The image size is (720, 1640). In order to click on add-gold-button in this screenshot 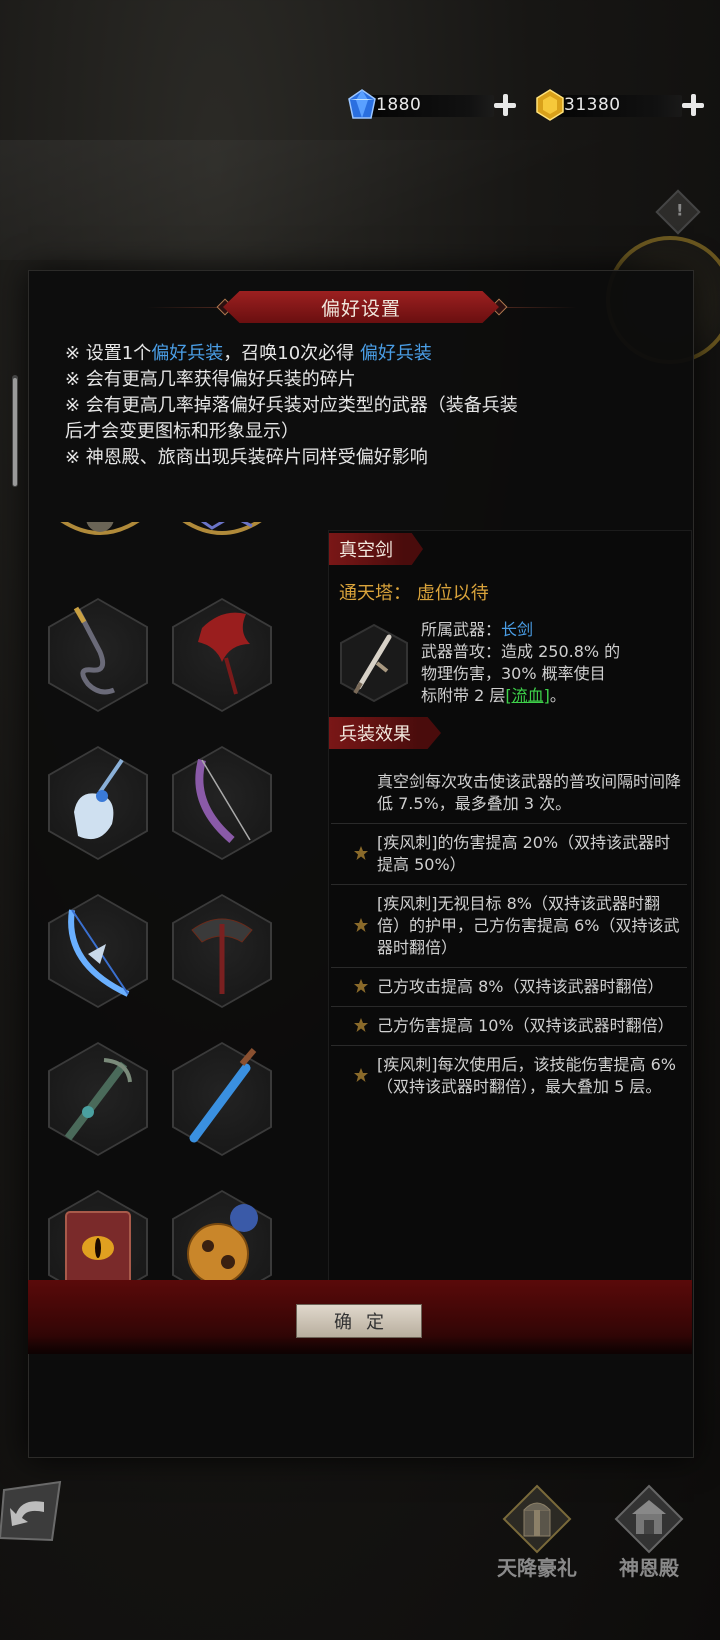, I will do `click(693, 105)`.